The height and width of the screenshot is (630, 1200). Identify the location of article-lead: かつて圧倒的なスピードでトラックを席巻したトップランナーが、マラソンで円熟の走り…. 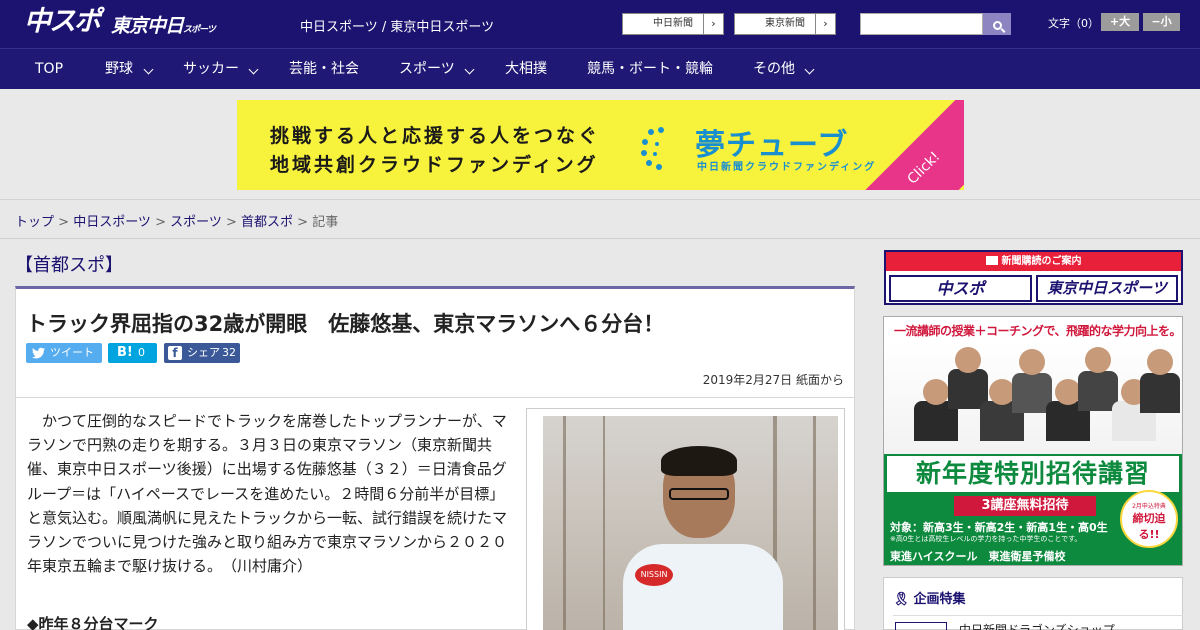
(267, 494).